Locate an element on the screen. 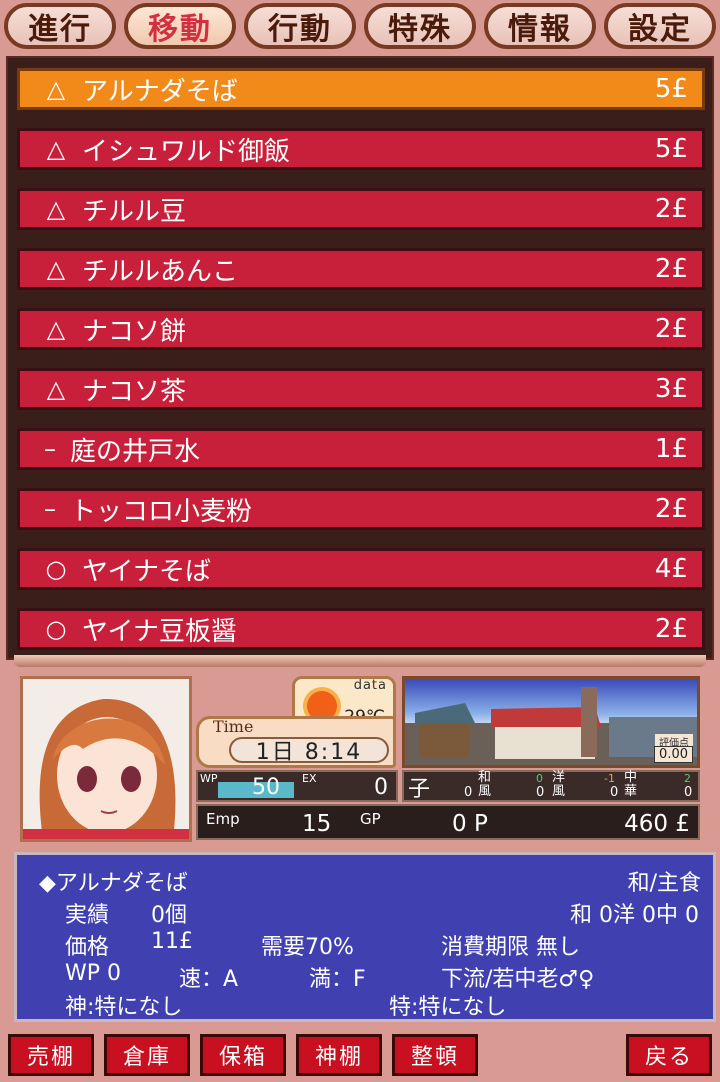 This screenshot has height=1082, width=720. gp-value: 0 P is located at coordinates (470, 824).